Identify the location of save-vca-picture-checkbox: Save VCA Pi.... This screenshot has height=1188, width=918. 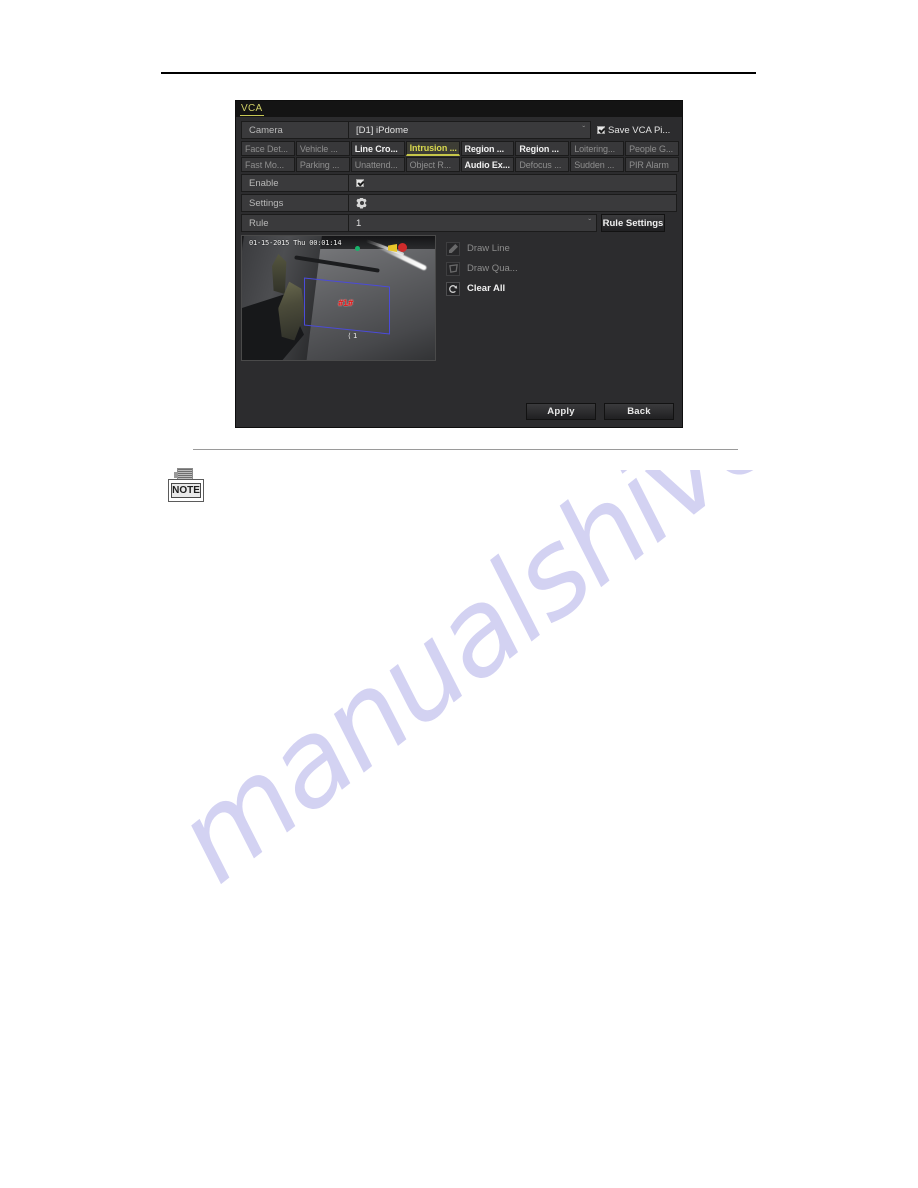
(634, 130).